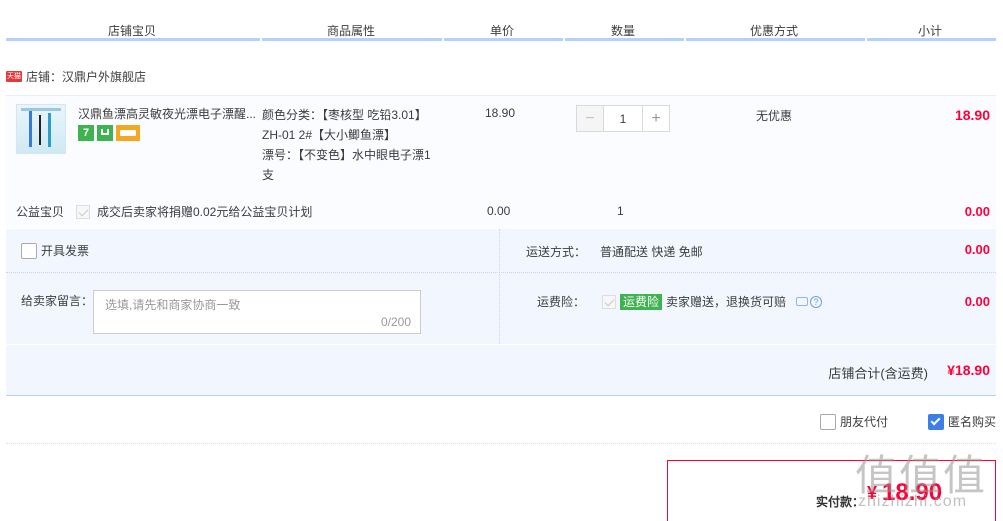  I want to click on insurance-text: 卖家赠送，退换货可赔, so click(726, 302).